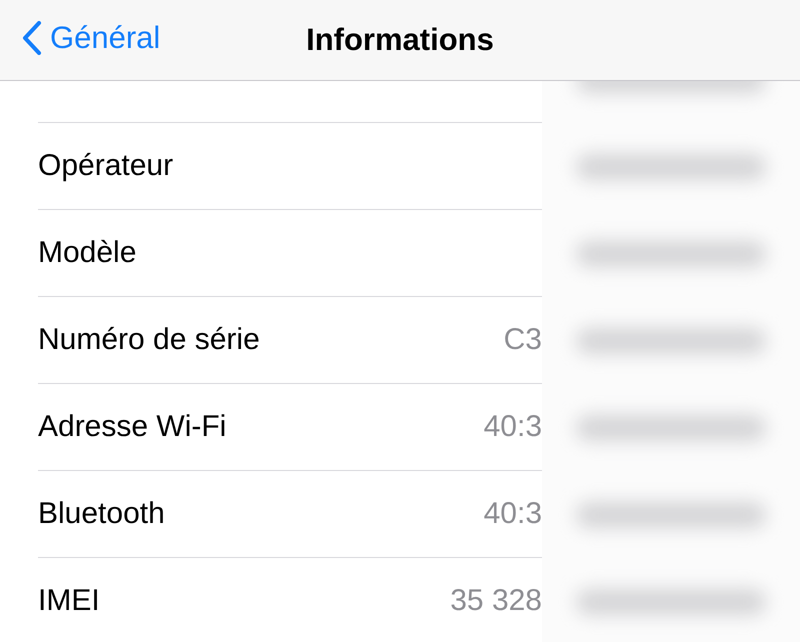  What do you see at coordinates (132, 427) in the screenshot?
I see `row-label: Adresse Wi-Fi` at bounding box center [132, 427].